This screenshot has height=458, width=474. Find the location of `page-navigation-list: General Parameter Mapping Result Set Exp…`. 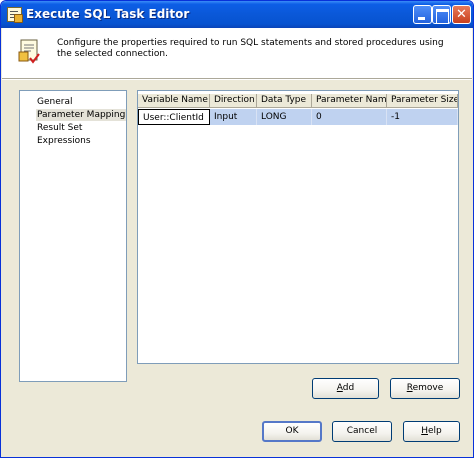

page-navigation-list: General Parameter Mapping Result Set Exp… is located at coordinates (73, 236).